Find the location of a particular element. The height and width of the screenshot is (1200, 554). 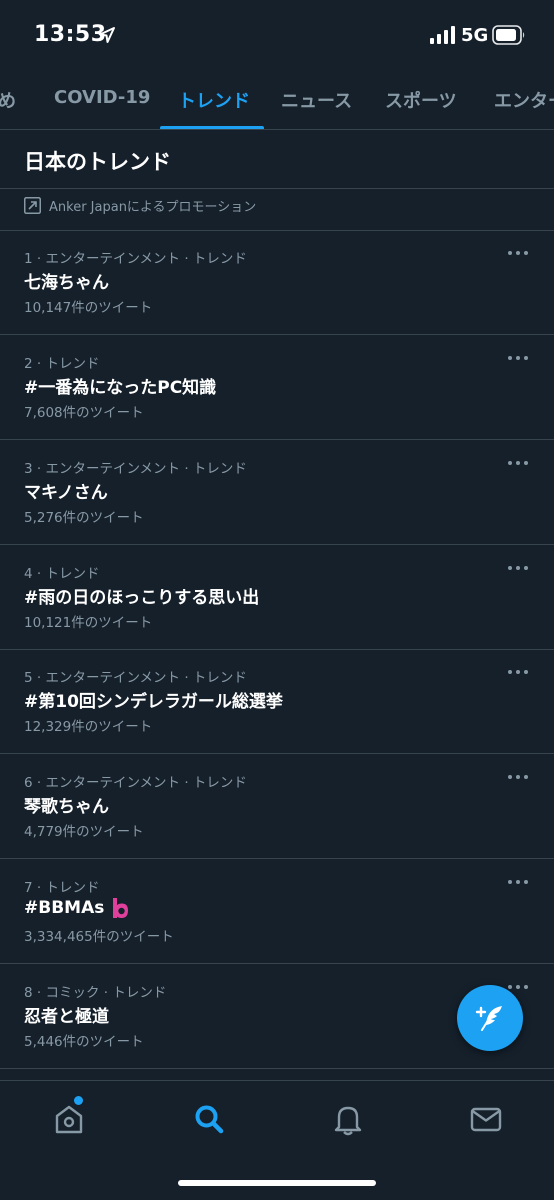

compose-tweet-button is located at coordinates (490, 1018).